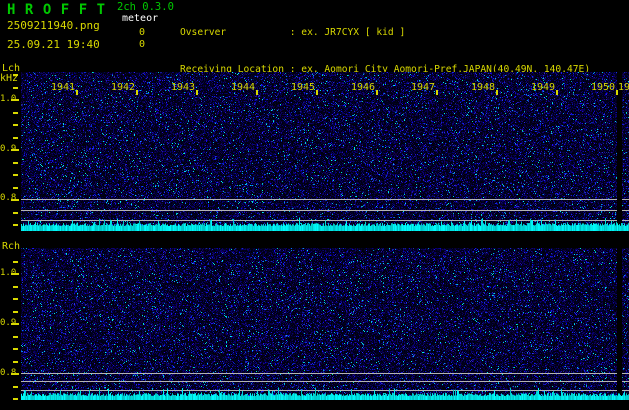  What do you see at coordinates (142, 44) in the screenshot?
I see `meteor-count-rch: 0` at bounding box center [142, 44].